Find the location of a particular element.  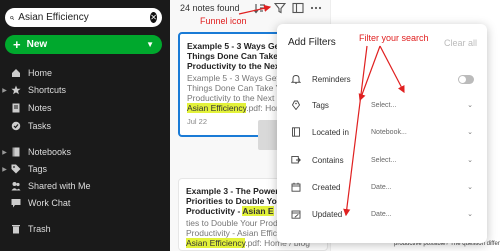

sidebar-item-shared-with-me: Shared with Me is located at coordinates (45, 186).